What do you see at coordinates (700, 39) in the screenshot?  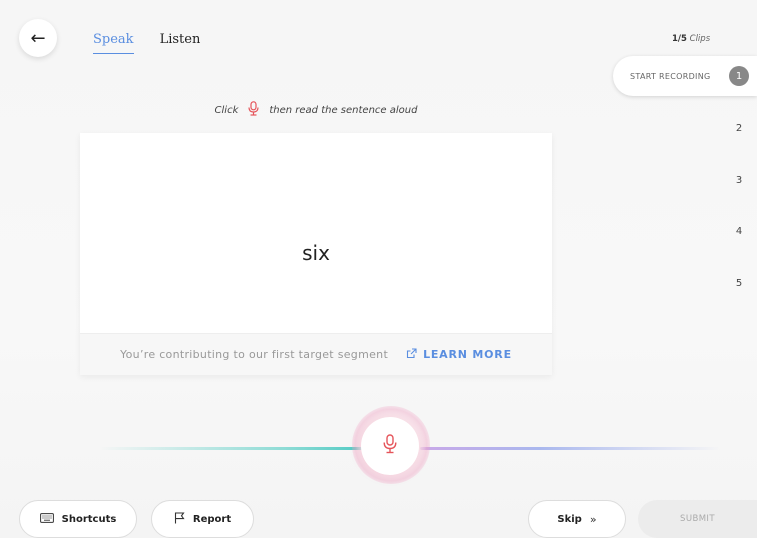 I see `clips-suffix: Clips` at bounding box center [700, 39].